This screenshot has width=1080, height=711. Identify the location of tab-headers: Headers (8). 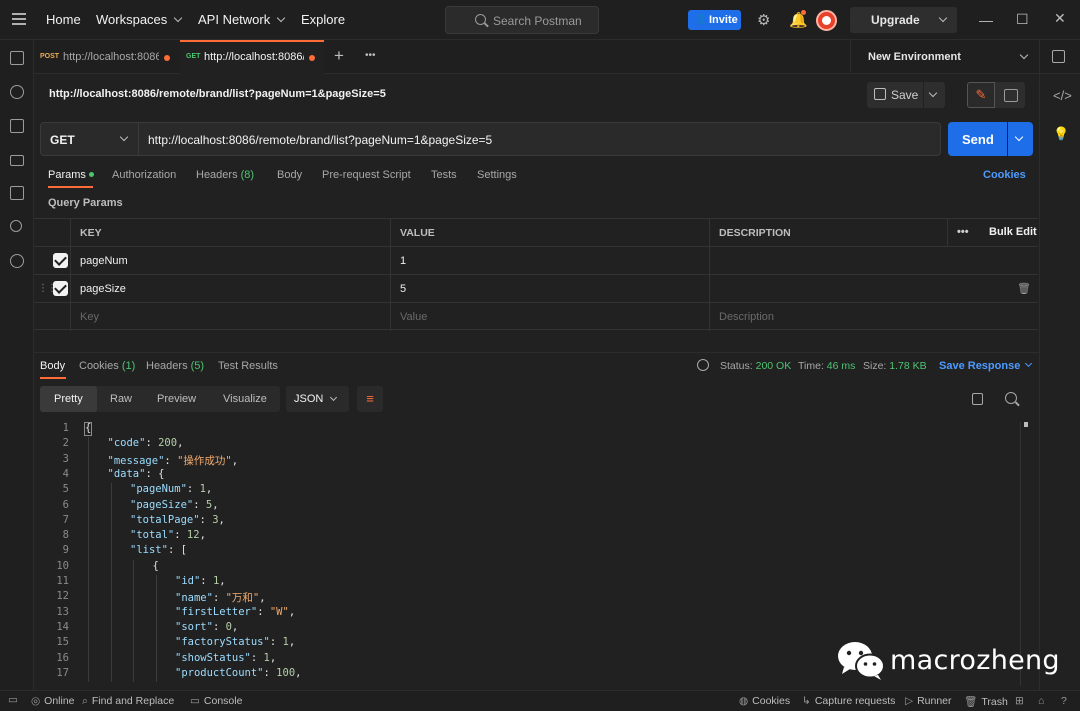
(225, 175).